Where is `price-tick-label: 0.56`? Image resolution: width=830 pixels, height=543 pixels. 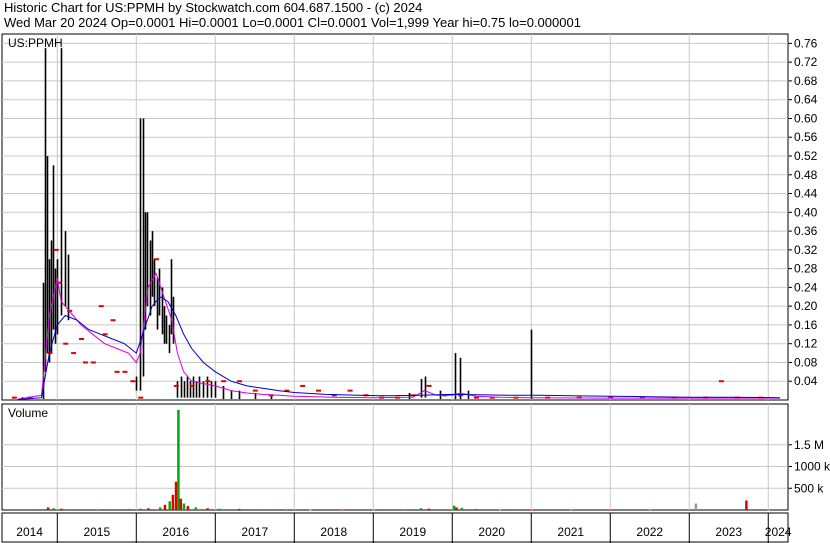
price-tick-label: 0.56 is located at coordinates (806, 137).